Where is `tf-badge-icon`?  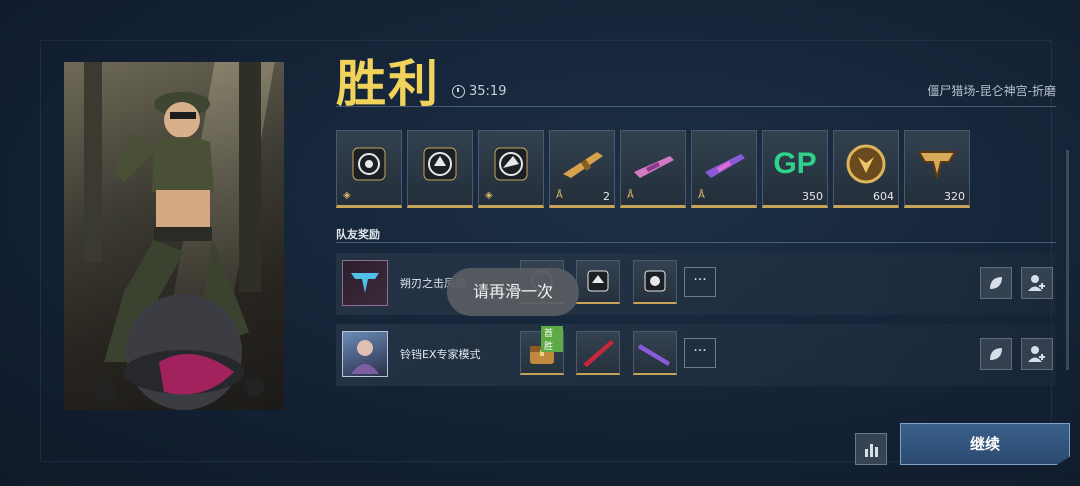
tf-badge-icon is located at coordinates (937, 164).